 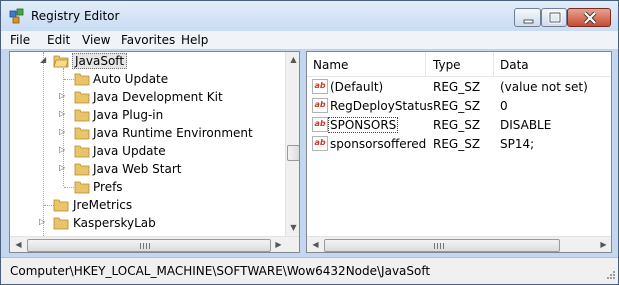 What do you see at coordinates (147, 205) in the screenshot?
I see `tree-item-jremetrics: JreMetrics` at bounding box center [147, 205].